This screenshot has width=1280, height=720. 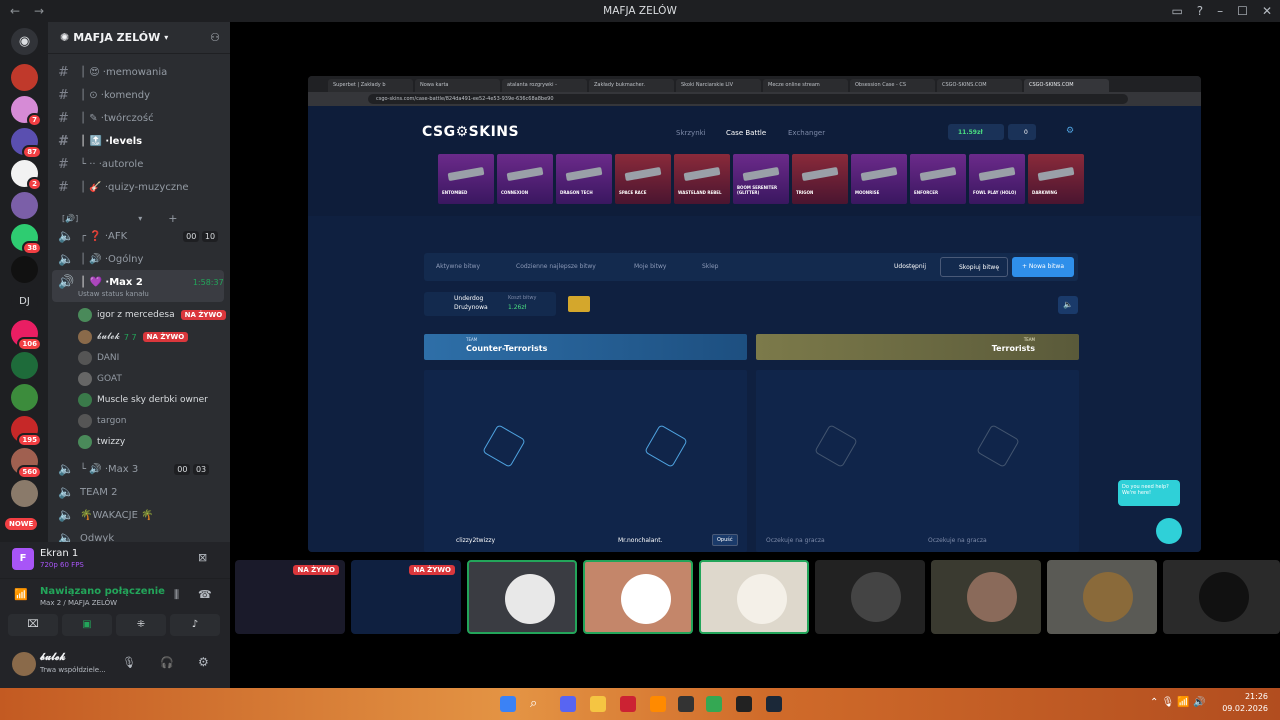 What do you see at coordinates (87, 625) in the screenshot?
I see `screen-share-button: ▣` at bounding box center [87, 625].